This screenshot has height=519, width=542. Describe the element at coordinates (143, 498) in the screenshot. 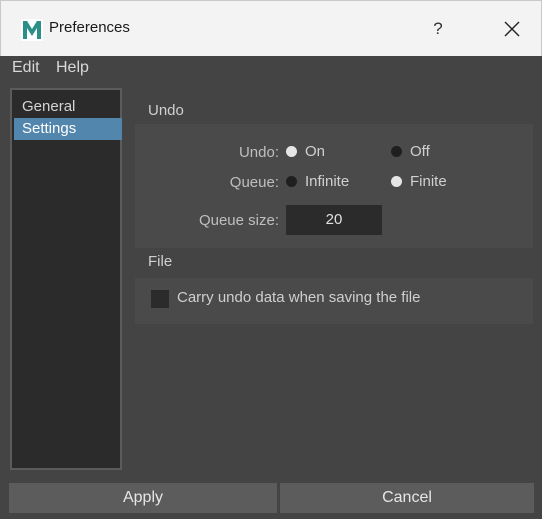

I see `apply-button: Apply` at that location.